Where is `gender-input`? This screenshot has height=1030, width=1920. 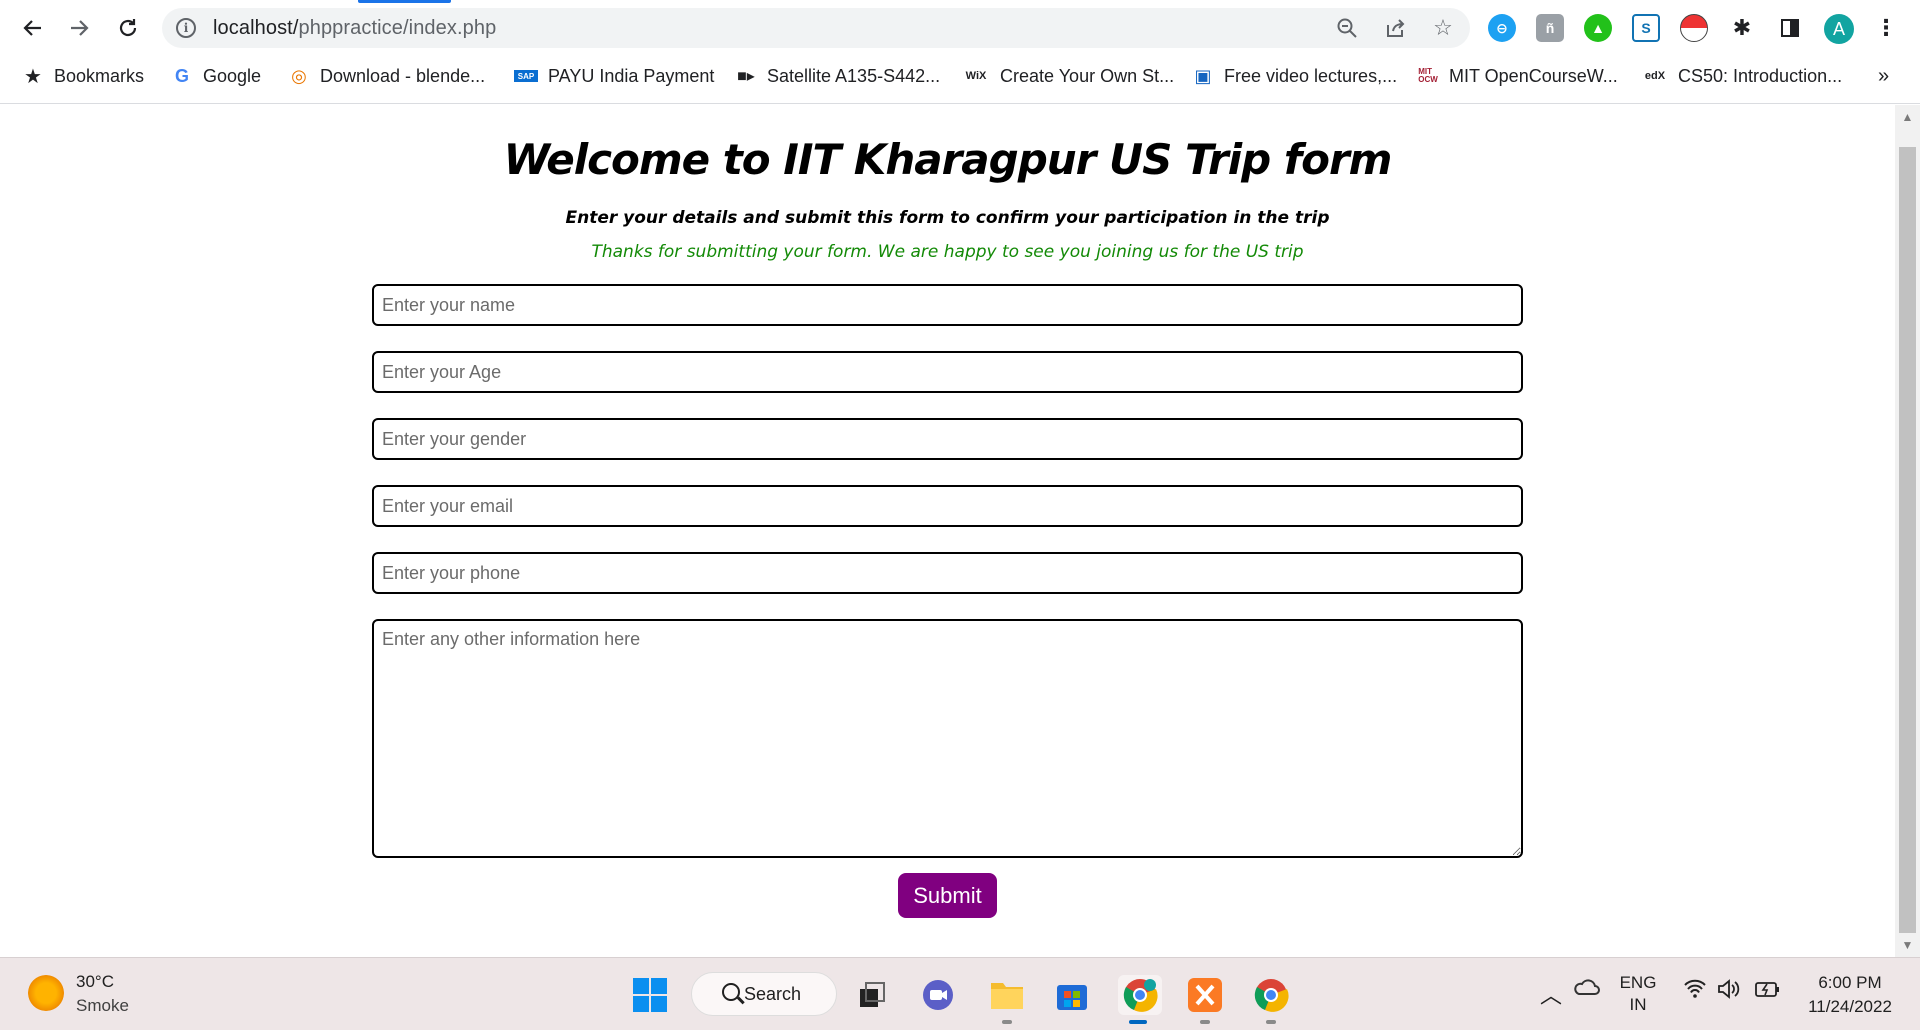
gender-input is located at coordinates (947, 439).